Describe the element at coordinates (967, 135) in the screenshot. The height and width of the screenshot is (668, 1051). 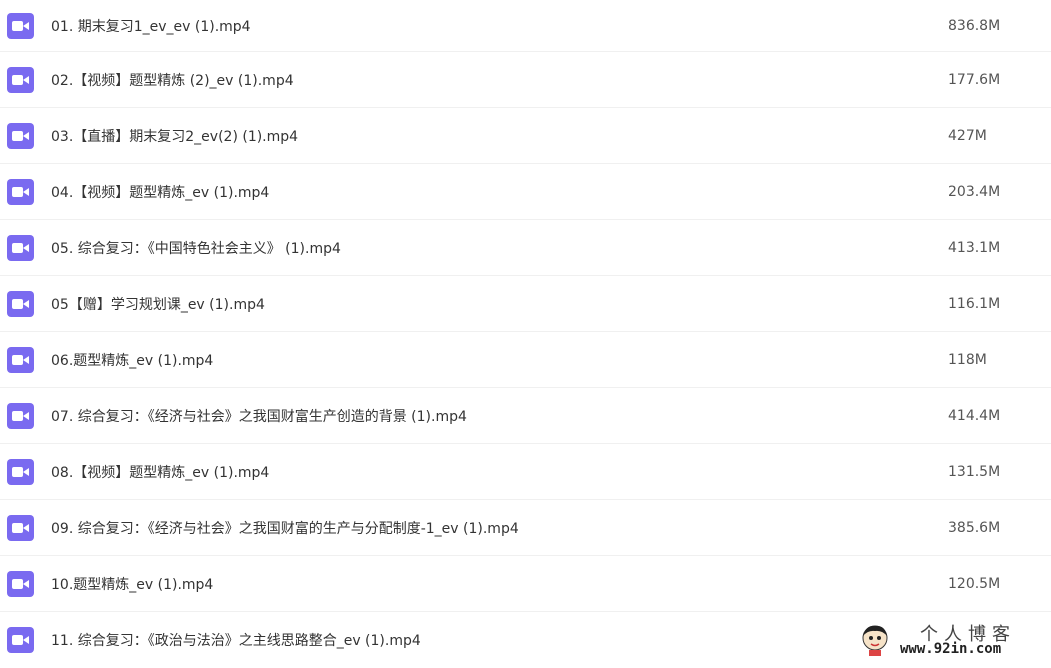
I see `file-size: 427M` at that location.